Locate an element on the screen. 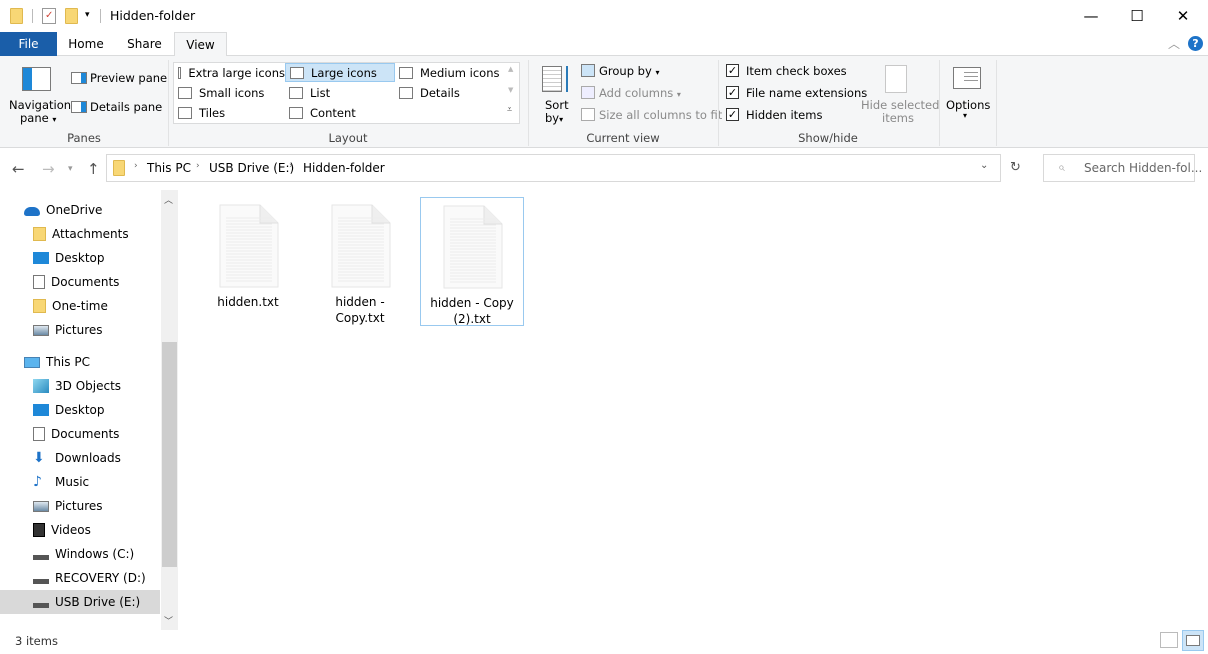 The height and width of the screenshot is (654, 1208). folder-icon is located at coordinates (16, 16).